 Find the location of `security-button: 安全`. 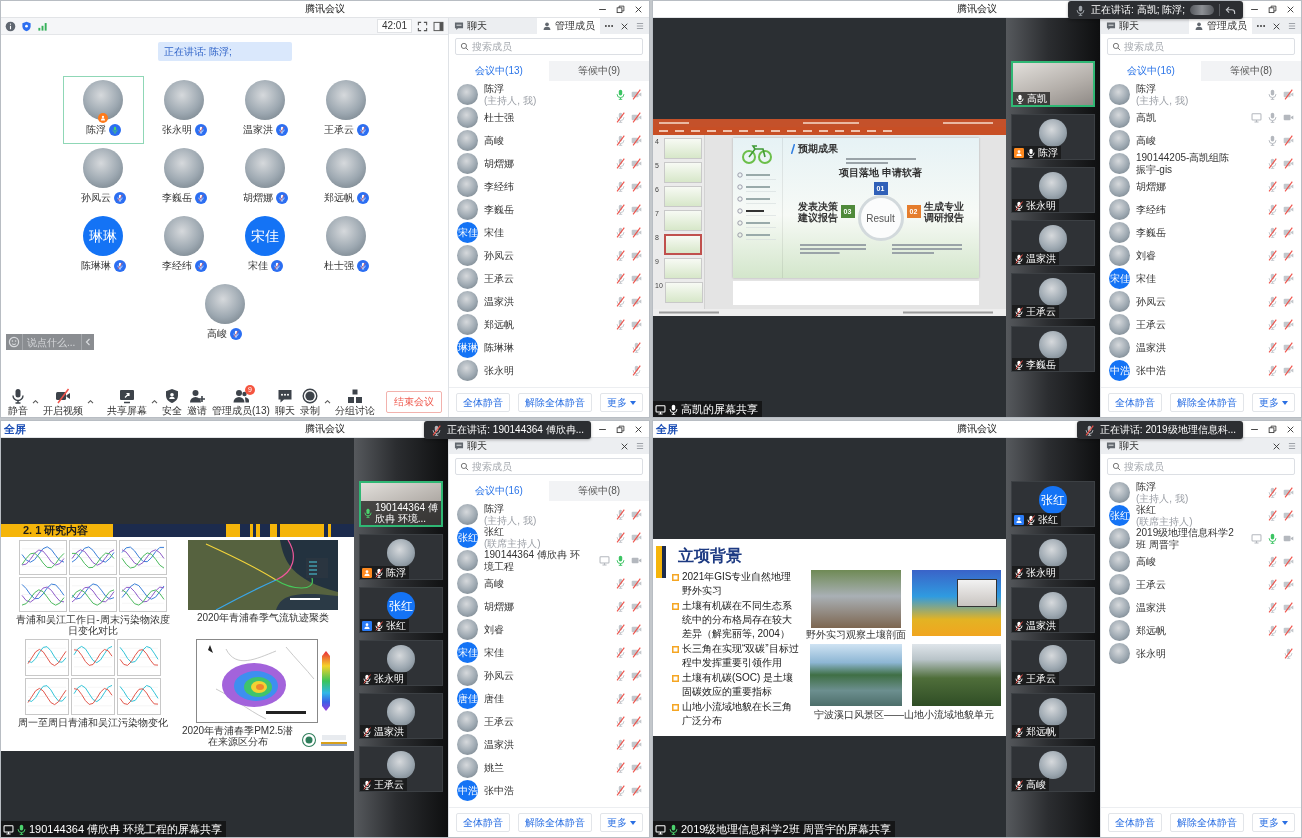

security-button: 安全 is located at coordinates (172, 401).